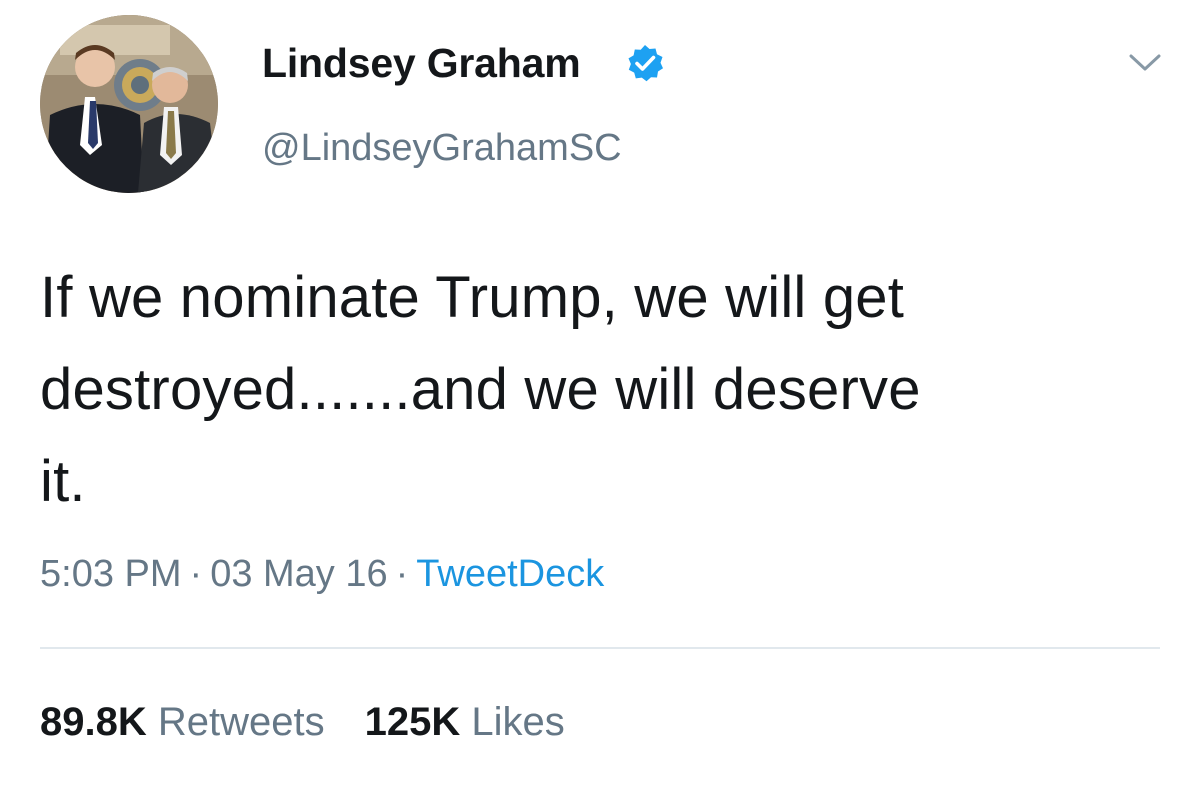  I want to click on divider, so click(600, 648).